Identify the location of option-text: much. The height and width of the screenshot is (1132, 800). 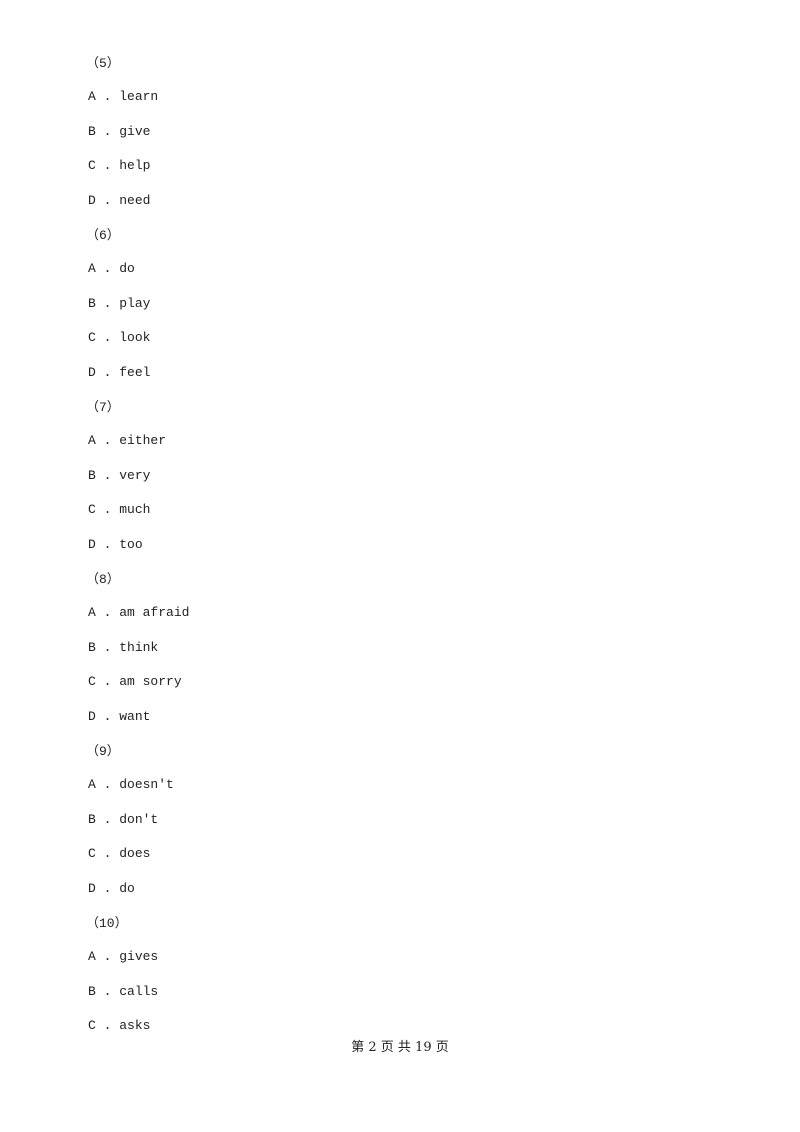
(135, 509).